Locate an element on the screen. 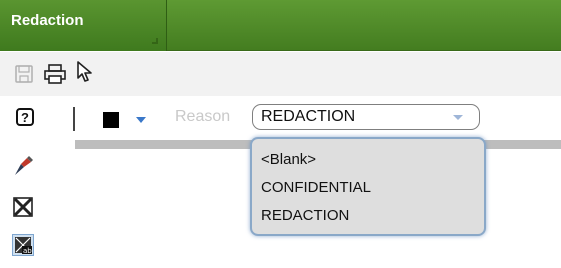 Image resolution: width=561 pixels, height=268 pixels. save-icon is located at coordinates (24, 74).